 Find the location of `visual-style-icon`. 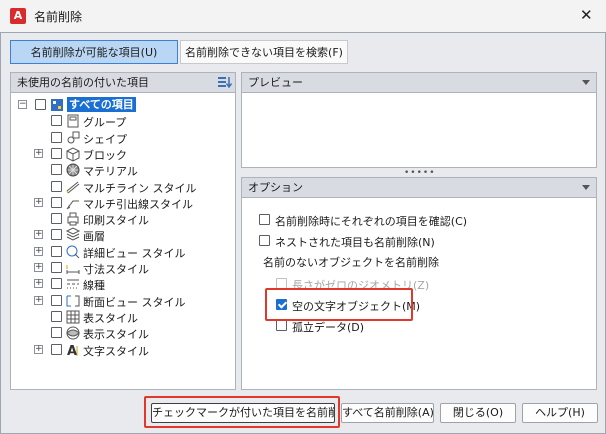

visual-style-icon is located at coordinates (73, 333).